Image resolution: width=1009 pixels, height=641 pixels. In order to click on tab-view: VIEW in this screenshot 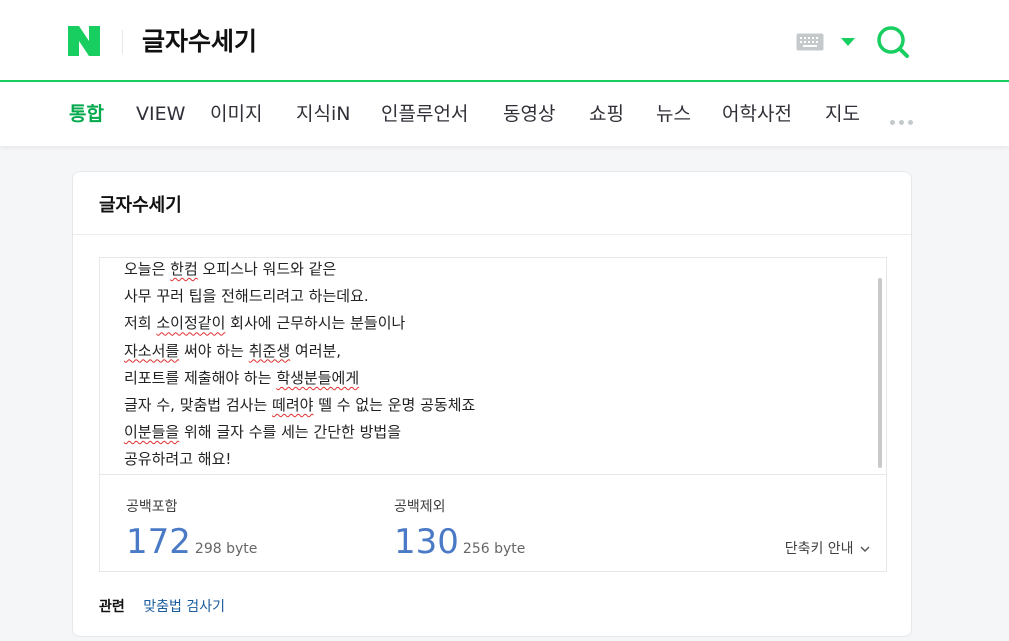, I will do `click(160, 114)`.